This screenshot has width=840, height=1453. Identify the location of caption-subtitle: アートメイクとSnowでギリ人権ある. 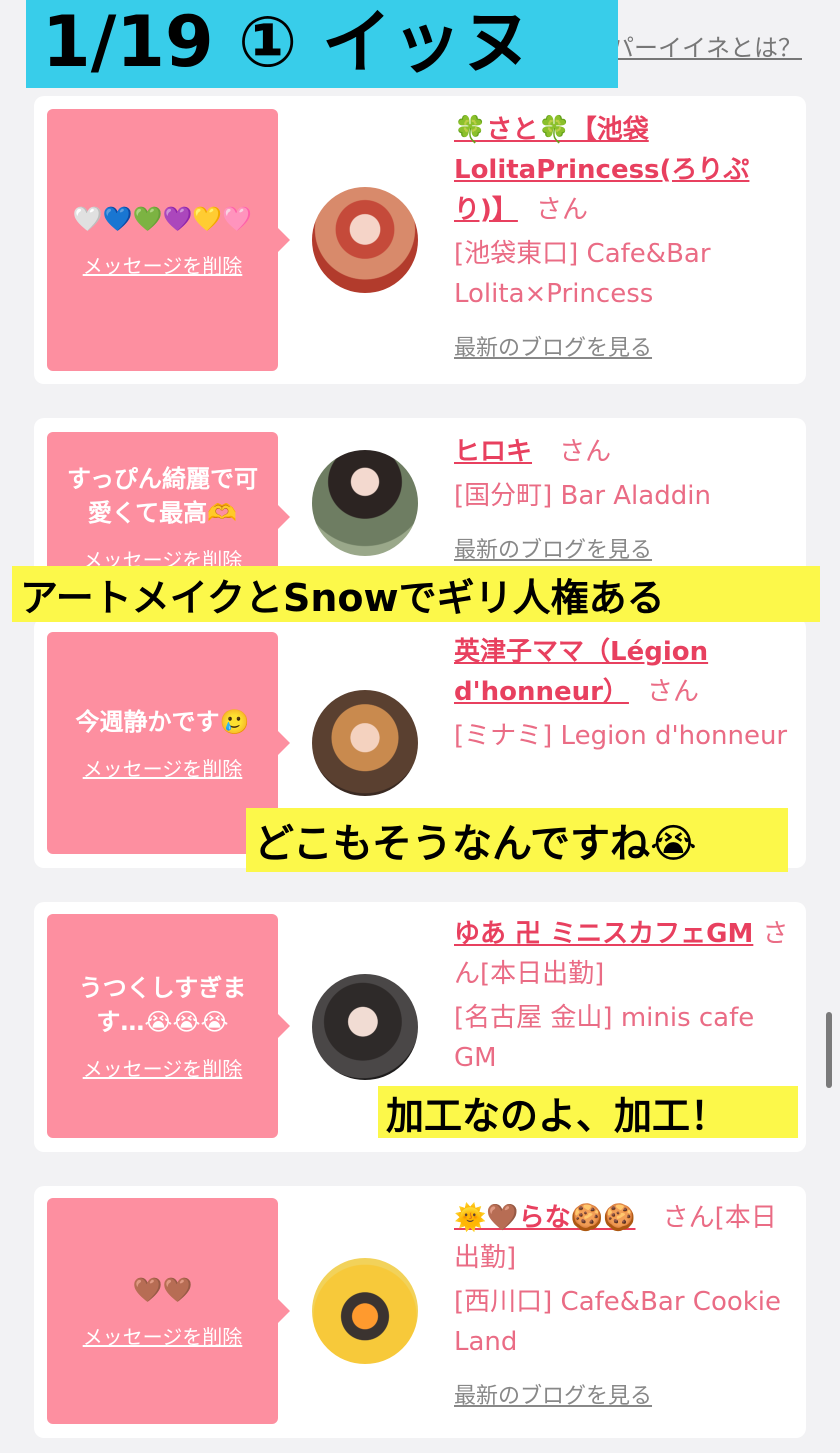
(416, 594).